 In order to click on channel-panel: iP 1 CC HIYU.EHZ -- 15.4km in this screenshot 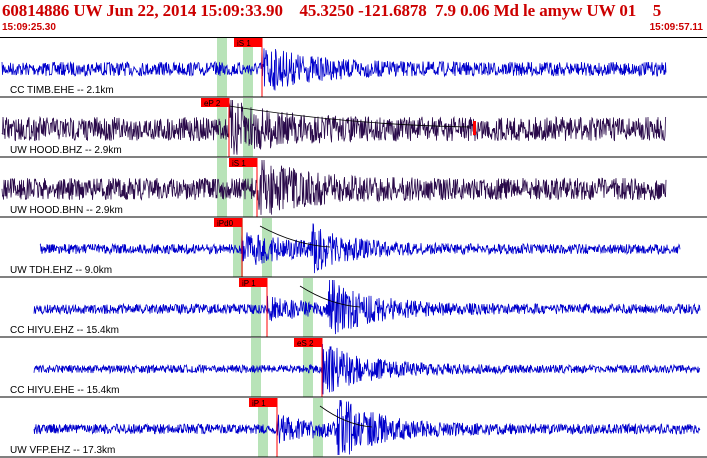, I will do `click(353, 308)`.